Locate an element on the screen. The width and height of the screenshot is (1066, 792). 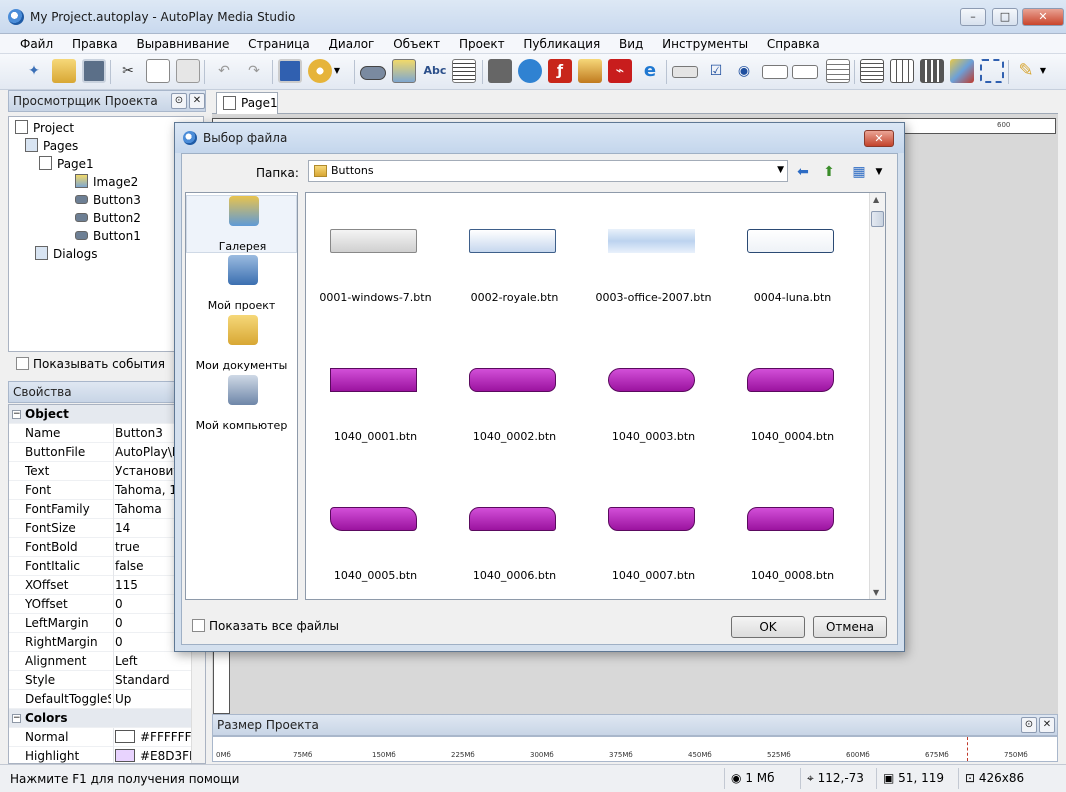
dialog-close-button: ✕ is located at coordinates (879, 138).